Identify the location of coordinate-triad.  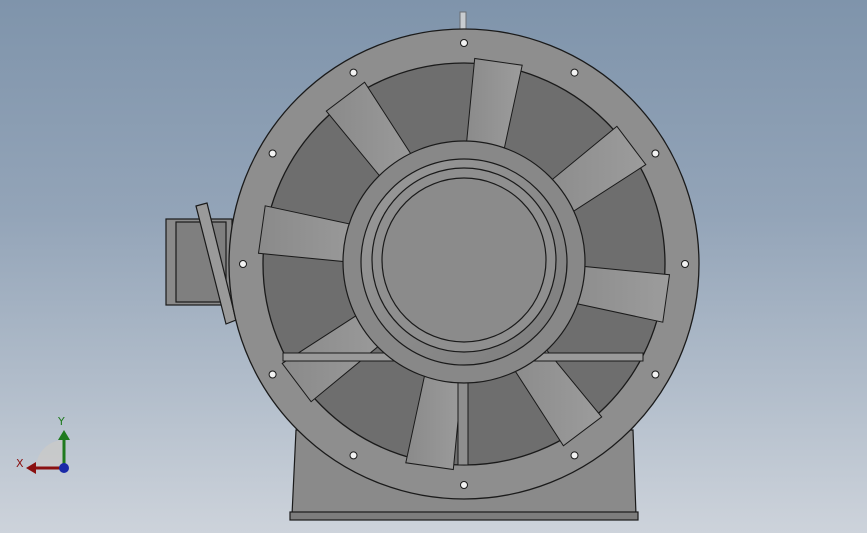
(48, 452).